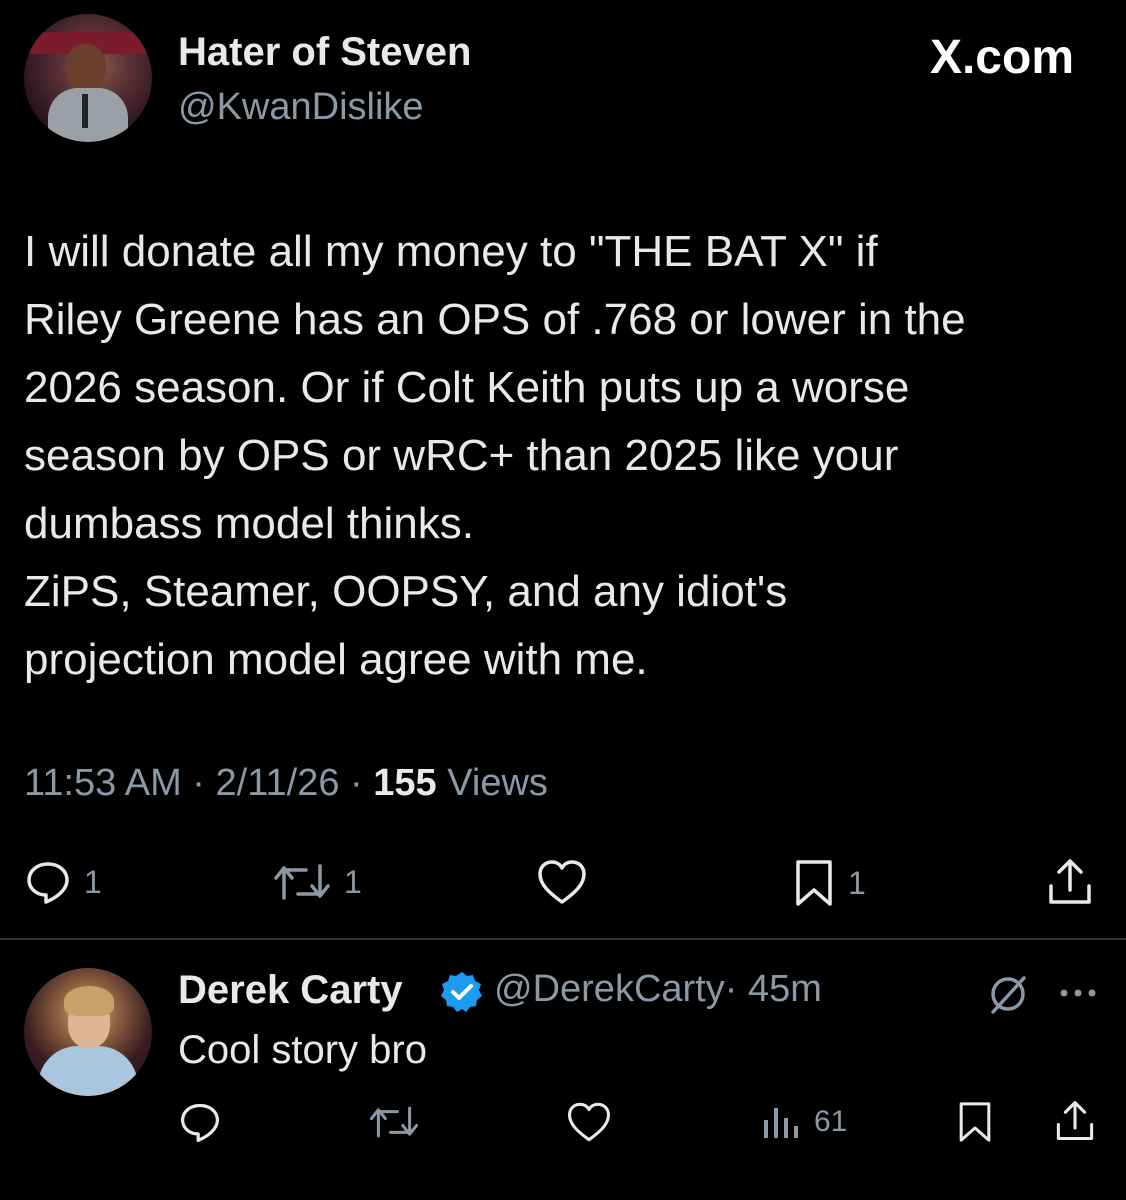 Image resolution: width=1126 pixels, height=1200 pixels. I want to click on reply-button: 1, so click(63, 882).